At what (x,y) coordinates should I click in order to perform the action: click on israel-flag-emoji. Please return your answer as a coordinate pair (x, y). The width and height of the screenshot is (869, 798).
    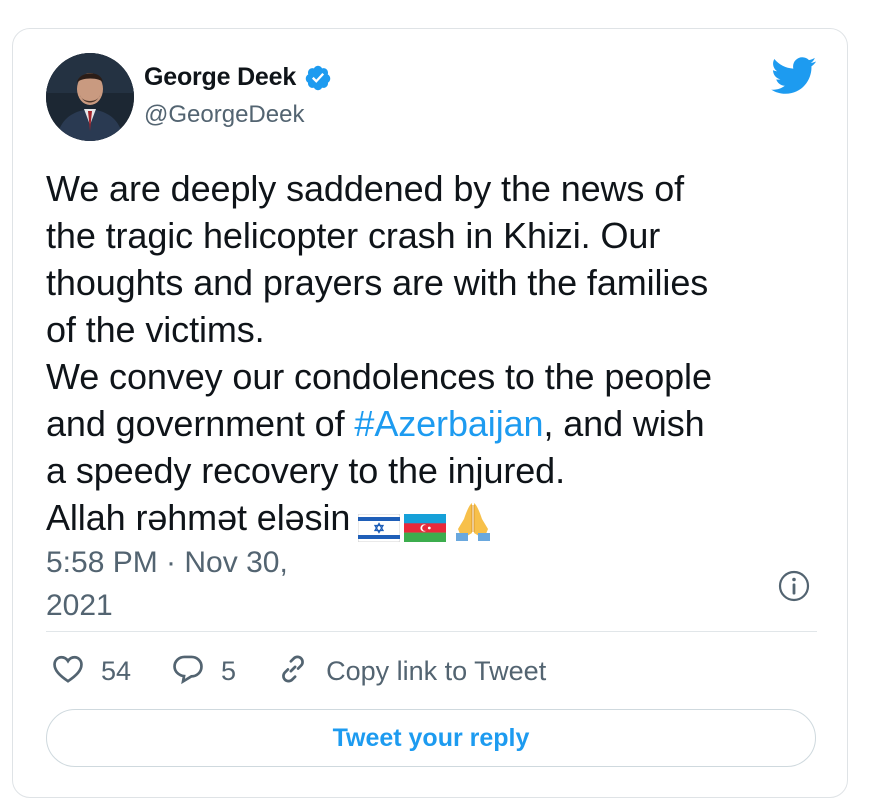
    Looking at the image, I should click on (379, 524).